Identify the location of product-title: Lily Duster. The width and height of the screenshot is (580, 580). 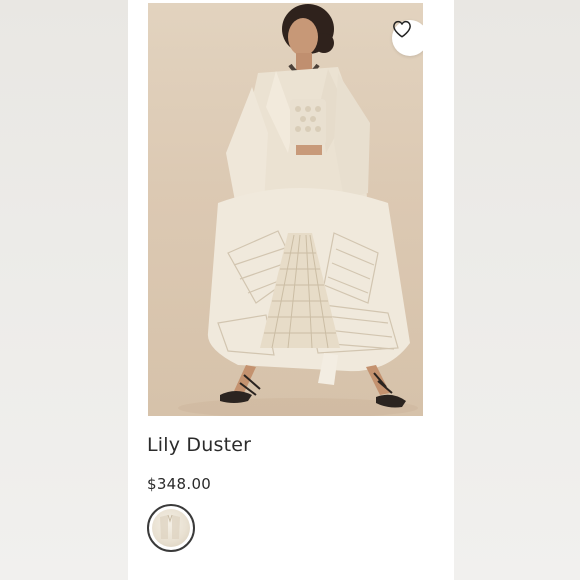
(199, 445).